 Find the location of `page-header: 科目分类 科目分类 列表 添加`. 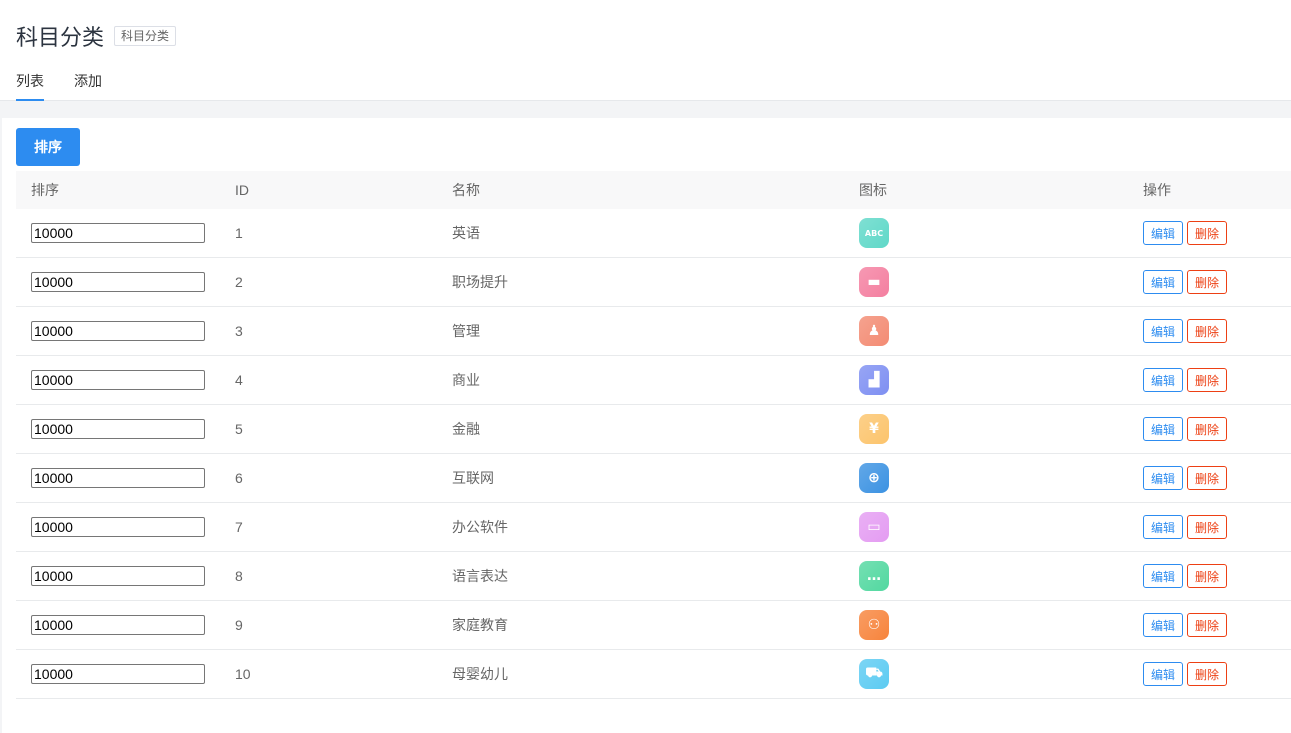

page-header: 科目分类 科目分类 列表 添加 is located at coordinates (645, 50).